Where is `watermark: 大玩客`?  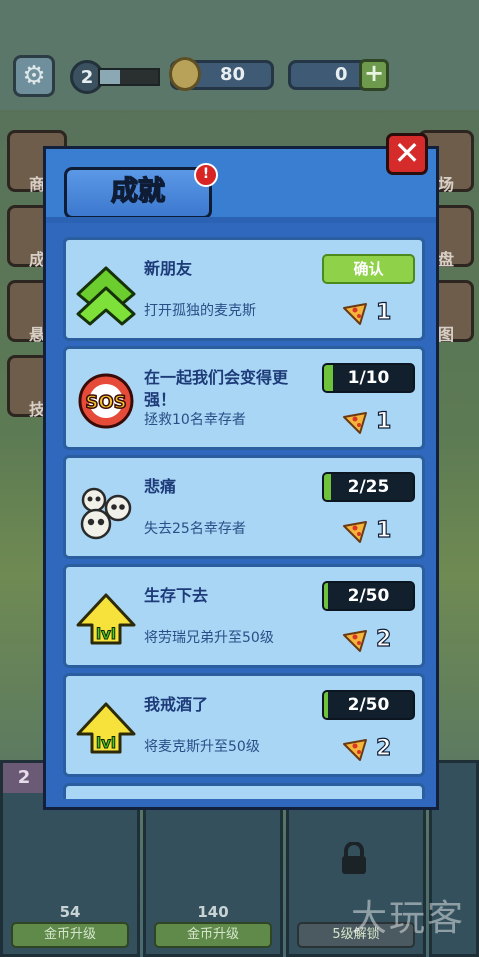 watermark: 大玩客 is located at coordinates (407, 918).